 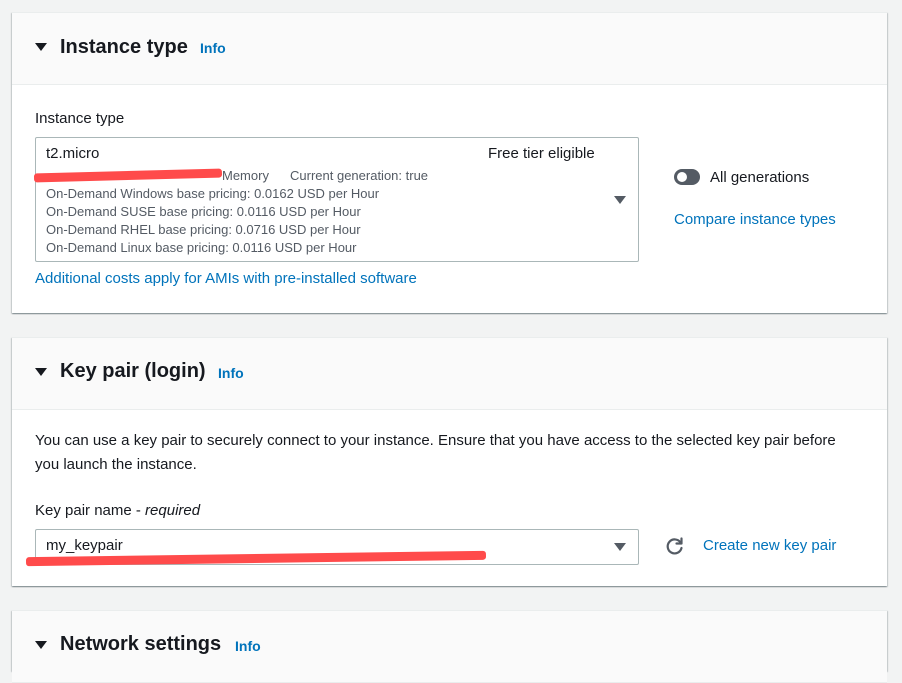 I want to click on network-settings-info-link: Info, so click(x=248, y=646).